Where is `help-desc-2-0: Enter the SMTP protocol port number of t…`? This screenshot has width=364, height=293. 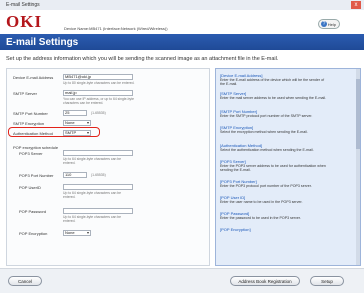
help-desc-2-0: Enter the SMTP protocol port number of t… is located at coordinates (266, 116).